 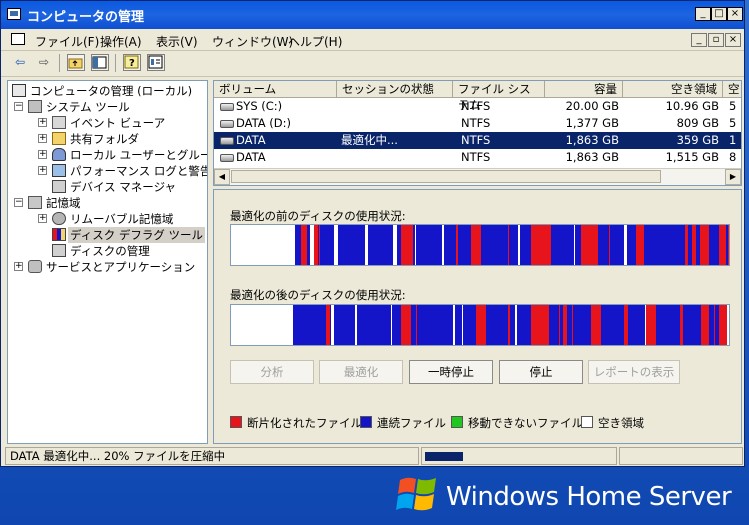 What do you see at coordinates (699, 40) in the screenshot?
I see `child-minimize-button: _` at bounding box center [699, 40].